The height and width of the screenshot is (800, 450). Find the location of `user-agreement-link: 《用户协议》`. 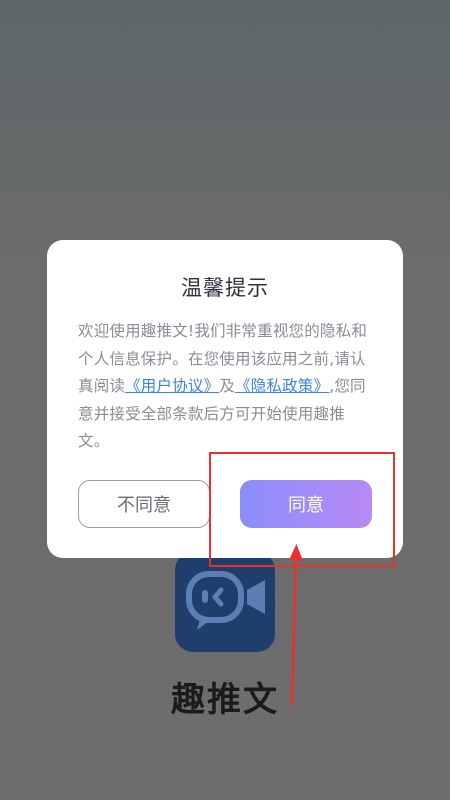

user-agreement-link: 《用户协议》 is located at coordinates (172, 386).